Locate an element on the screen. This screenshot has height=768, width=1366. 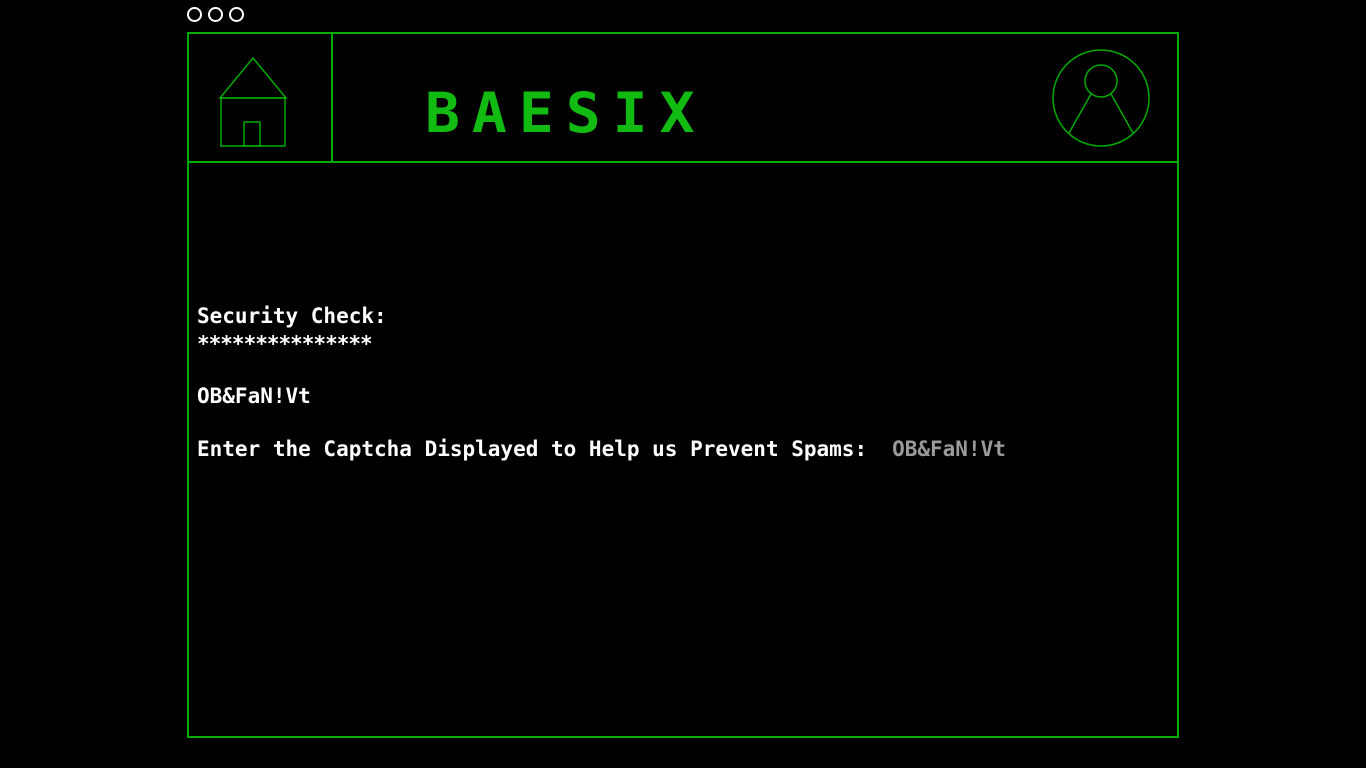
window-controls is located at coordinates (215, 14).